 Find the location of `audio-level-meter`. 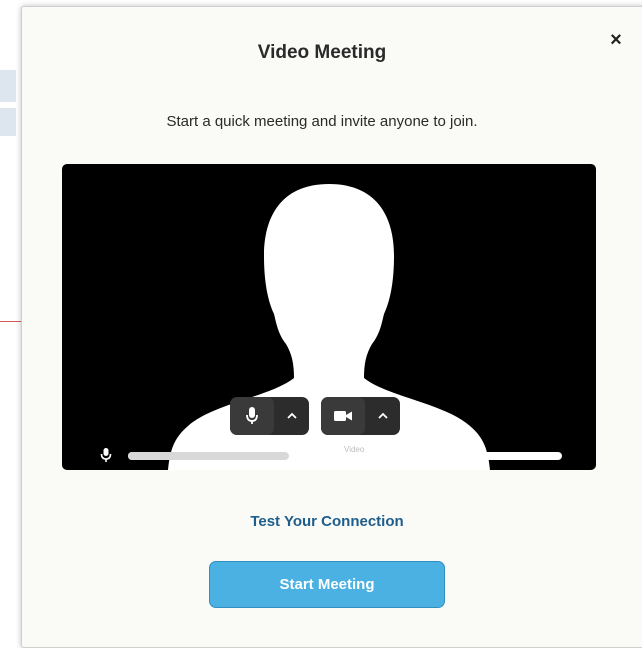

audio-level-meter is located at coordinates (345, 456).